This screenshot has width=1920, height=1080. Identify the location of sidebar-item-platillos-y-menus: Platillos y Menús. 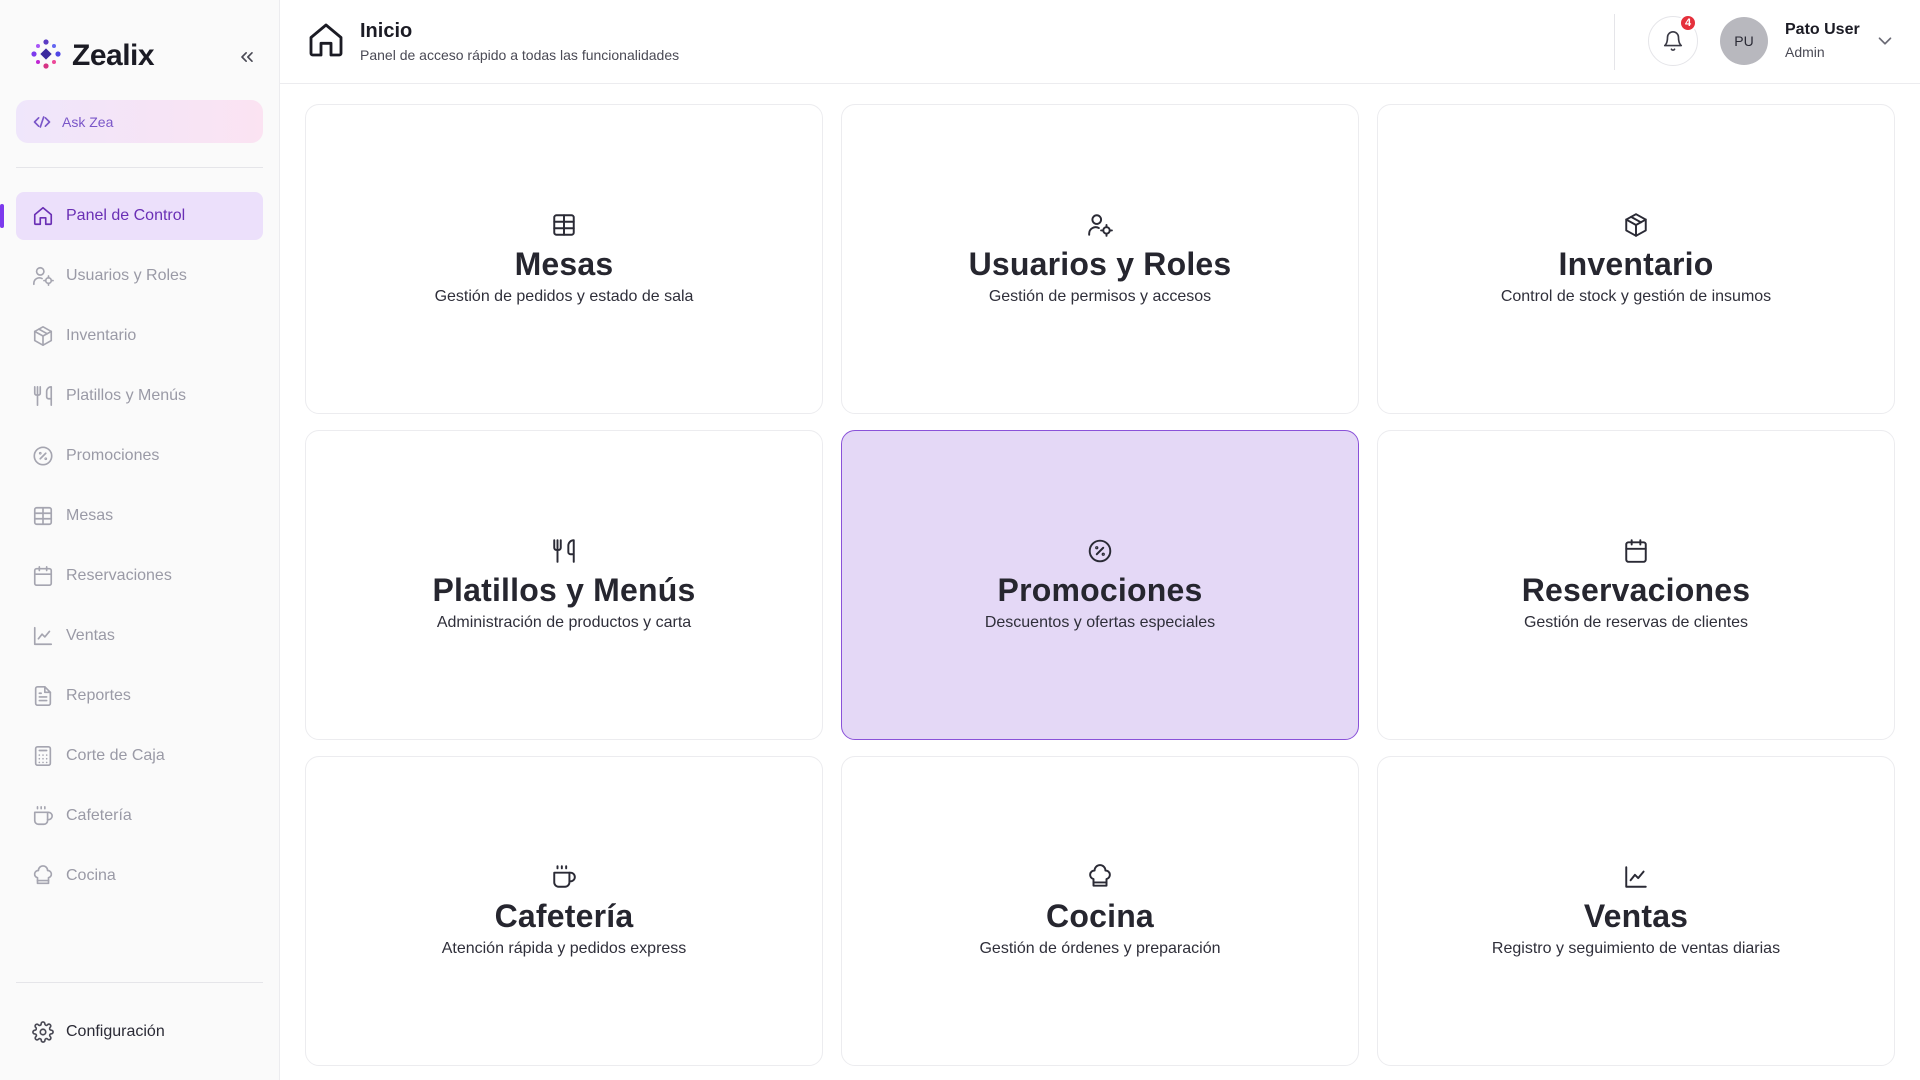
(139, 396).